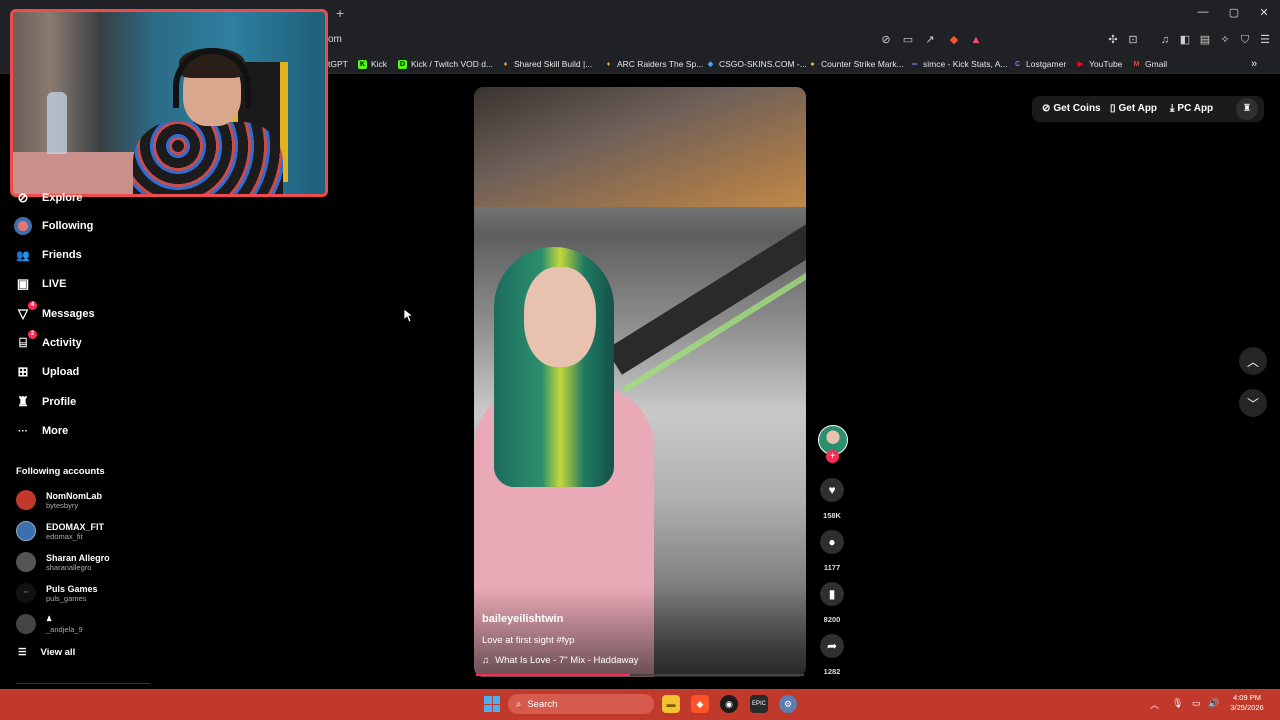  What do you see at coordinates (832, 671) in the screenshot?
I see `share-count: 1282` at bounding box center [832, 671].